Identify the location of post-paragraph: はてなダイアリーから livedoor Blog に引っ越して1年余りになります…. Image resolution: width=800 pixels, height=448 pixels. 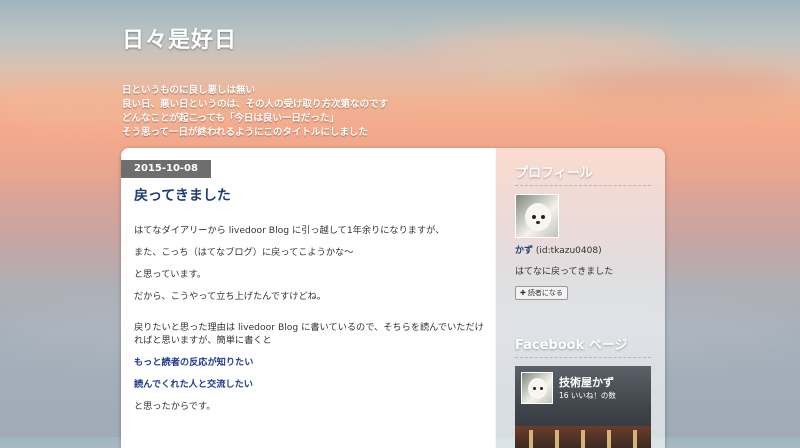
(289, 230).